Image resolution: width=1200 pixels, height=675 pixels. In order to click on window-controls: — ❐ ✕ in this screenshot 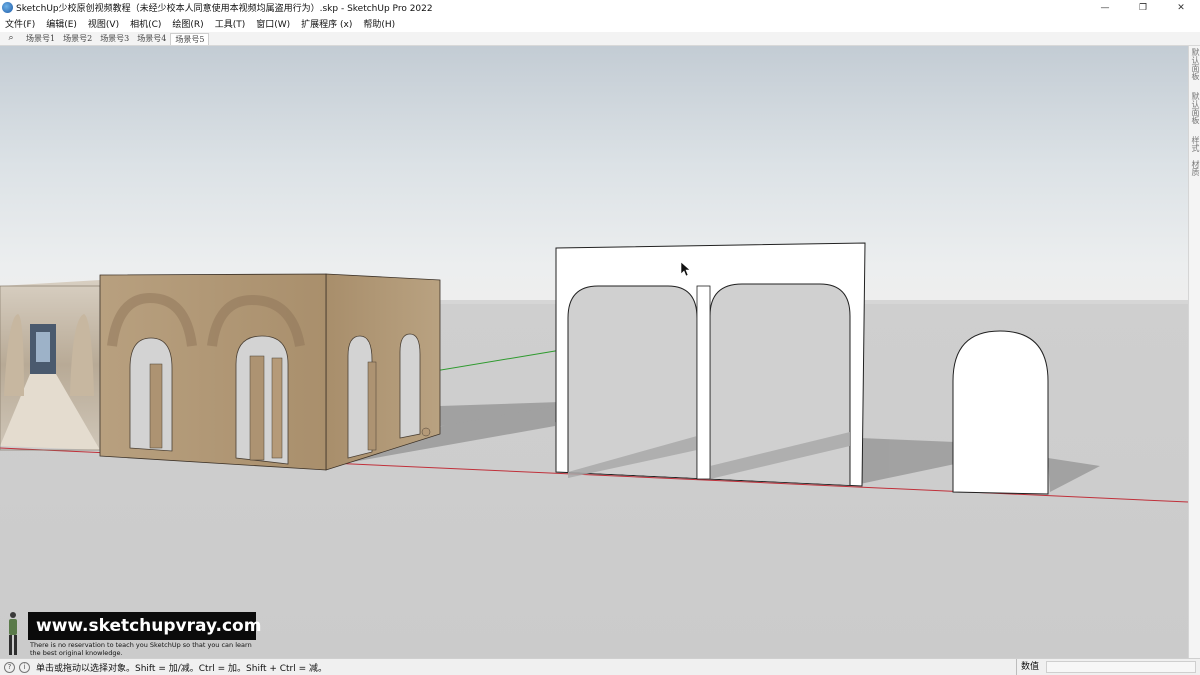, I will do `click(1143, 7)`.